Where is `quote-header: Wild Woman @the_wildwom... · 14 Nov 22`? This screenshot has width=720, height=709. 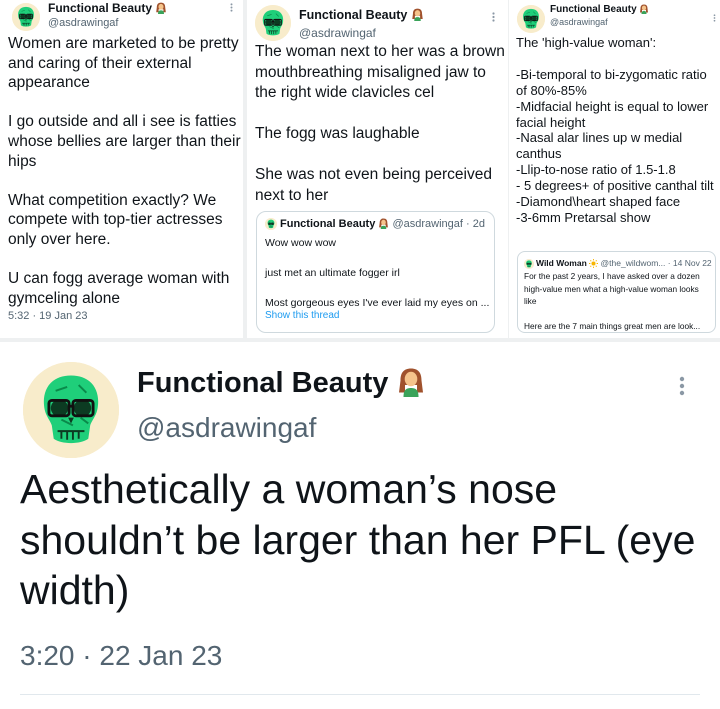 quote-header: Wild Woman @the_wildwom... · 14 Nov 22 is located at coordinates (618, 263).